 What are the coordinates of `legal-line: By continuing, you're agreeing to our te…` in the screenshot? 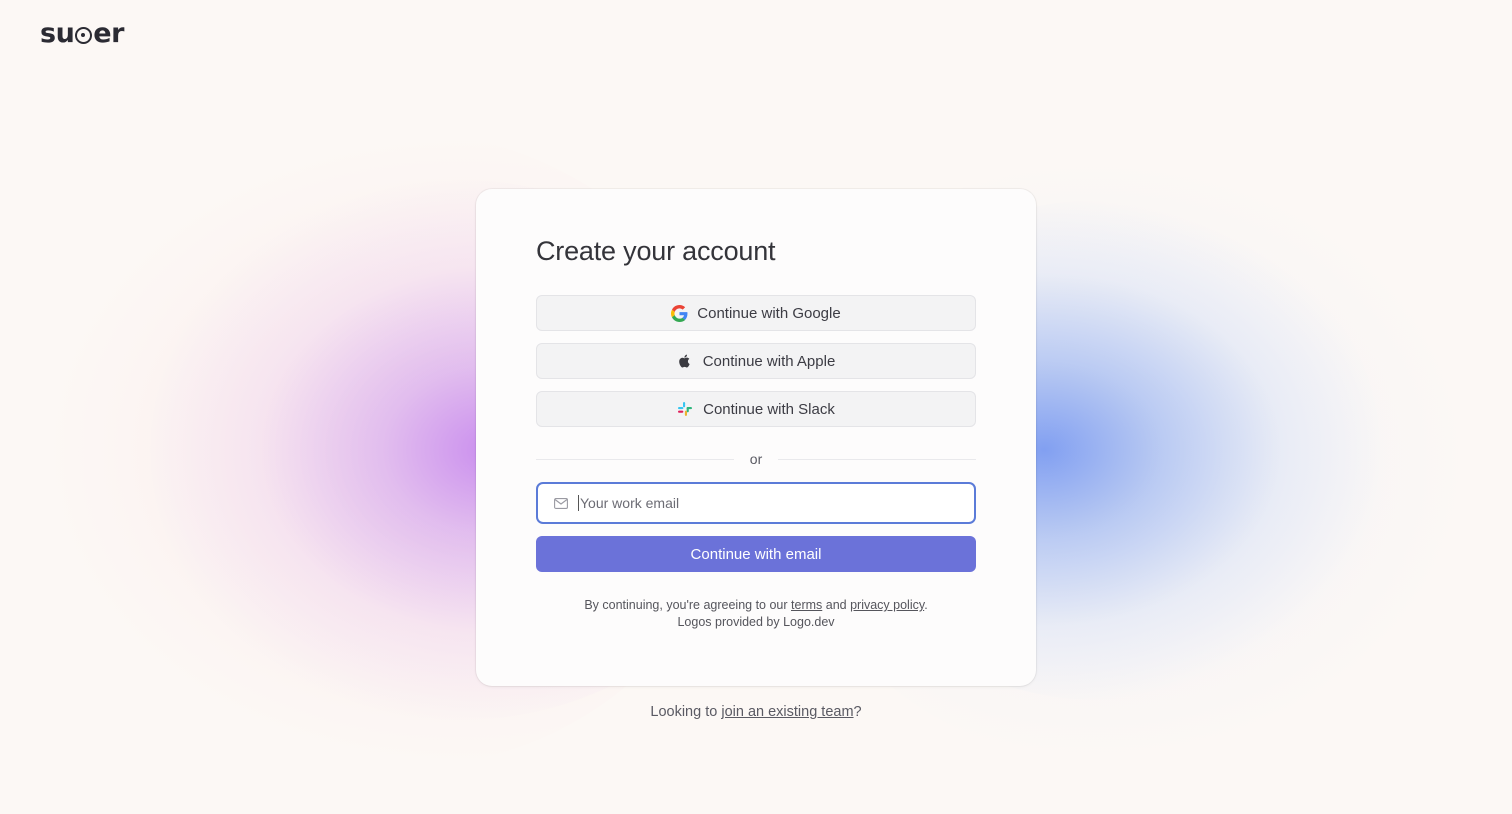 It's located at (756, 605).